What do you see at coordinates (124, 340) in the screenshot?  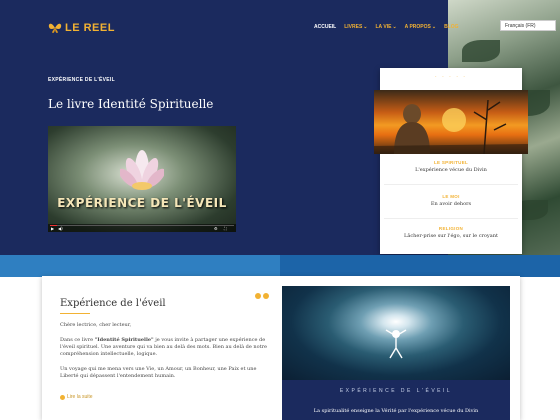 I see `book-title-link: "Identité Spirituelle"` at bounding box center [124, 340].